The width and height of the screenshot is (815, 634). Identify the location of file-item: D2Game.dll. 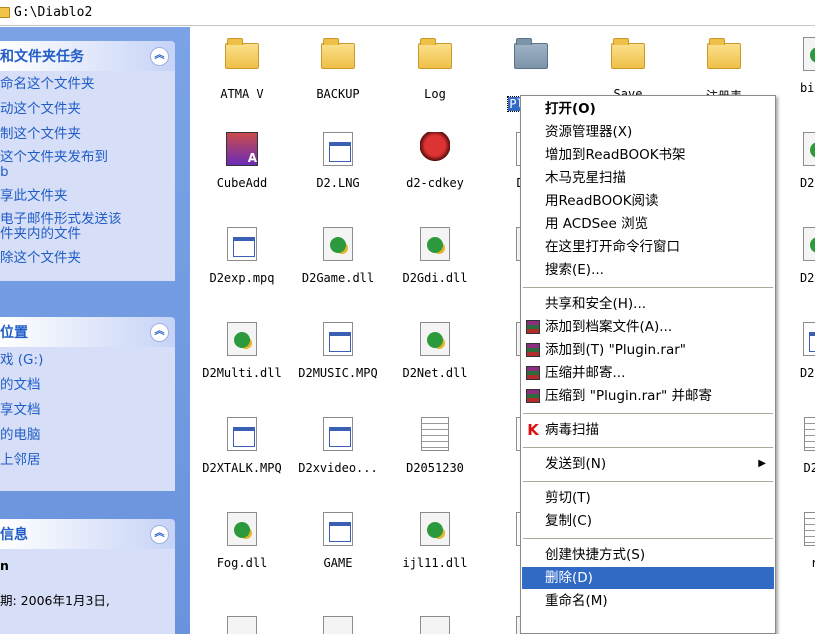
(338, 256).